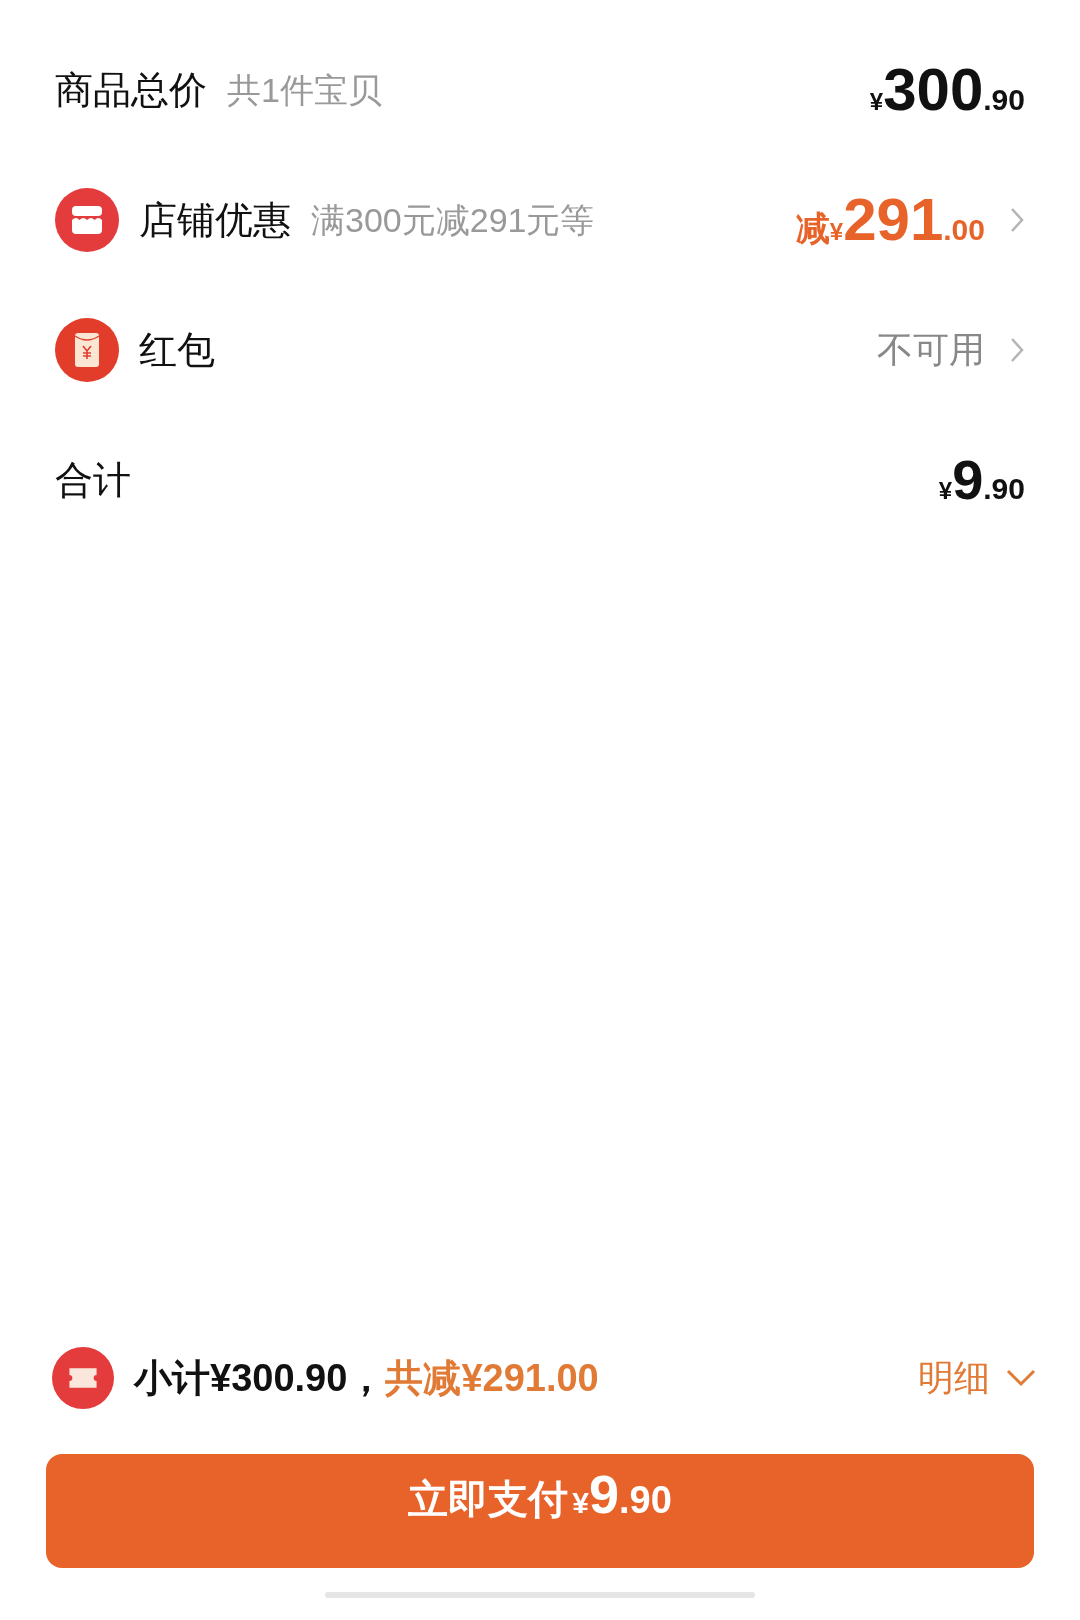 This screenshot has height=1620, width=1080. Describe the element at coordinates (83, 1378) in the screenshot. I see `ticket-icon` at that location.